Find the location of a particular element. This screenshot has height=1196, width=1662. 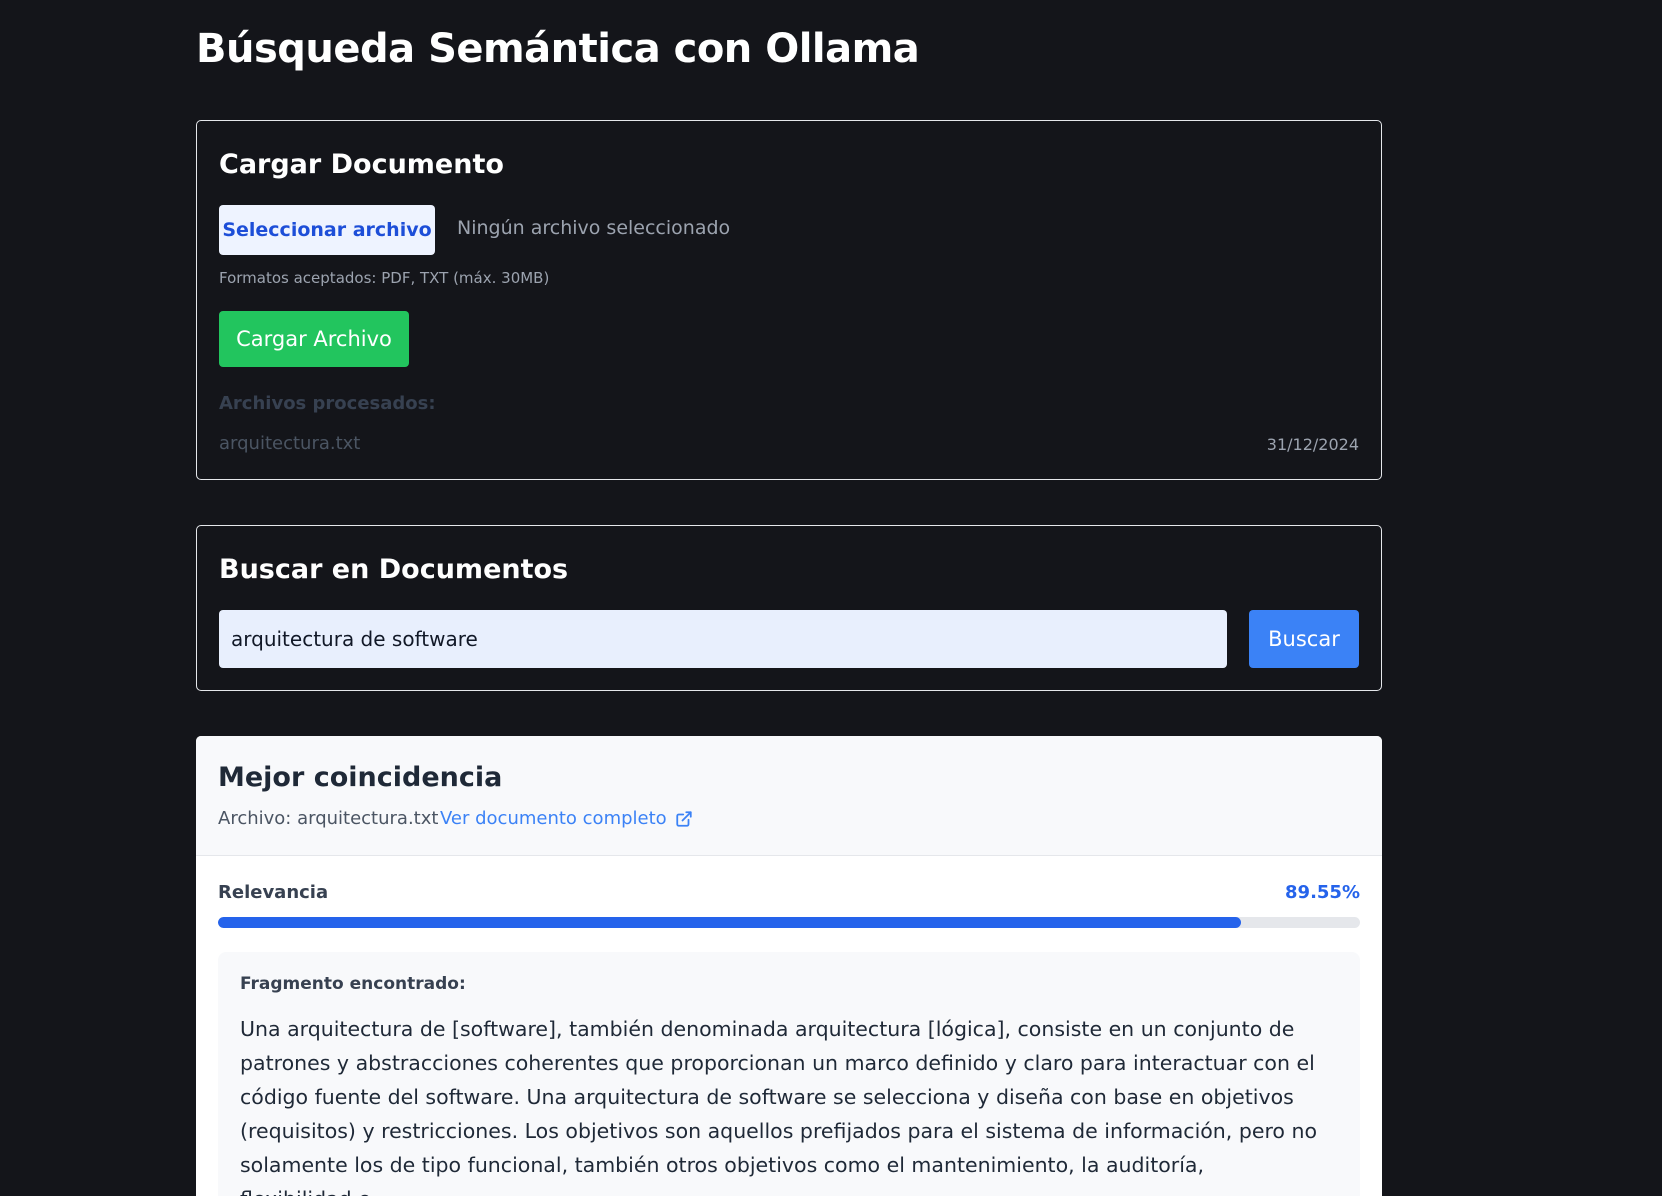

result-file-label: Archivo: arquitectura.txt is located at coordinates (328, 818).